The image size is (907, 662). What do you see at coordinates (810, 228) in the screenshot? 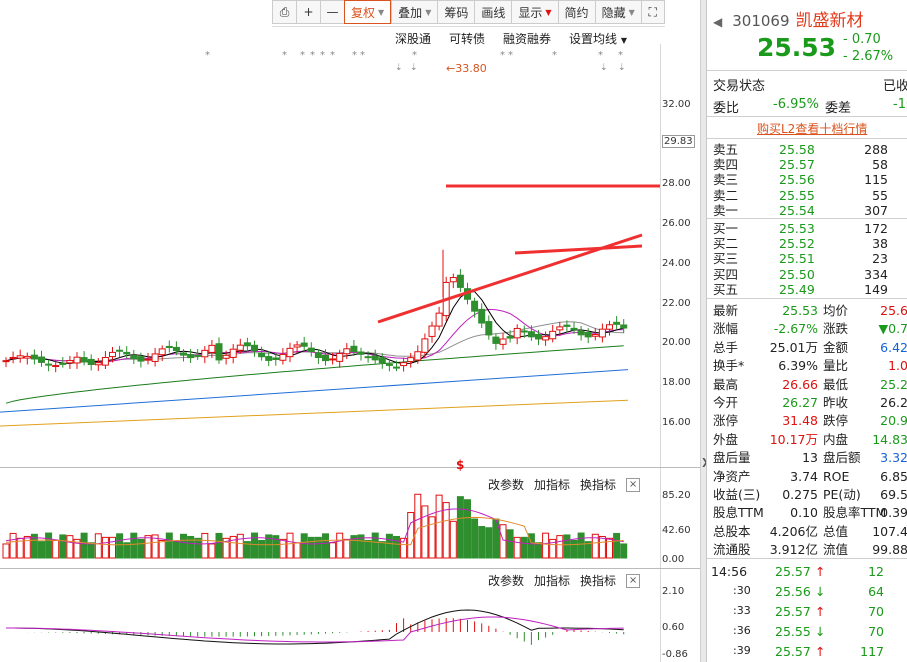
I see `bids-row: 买一 25.53 172` at bounding box center [810, 228].